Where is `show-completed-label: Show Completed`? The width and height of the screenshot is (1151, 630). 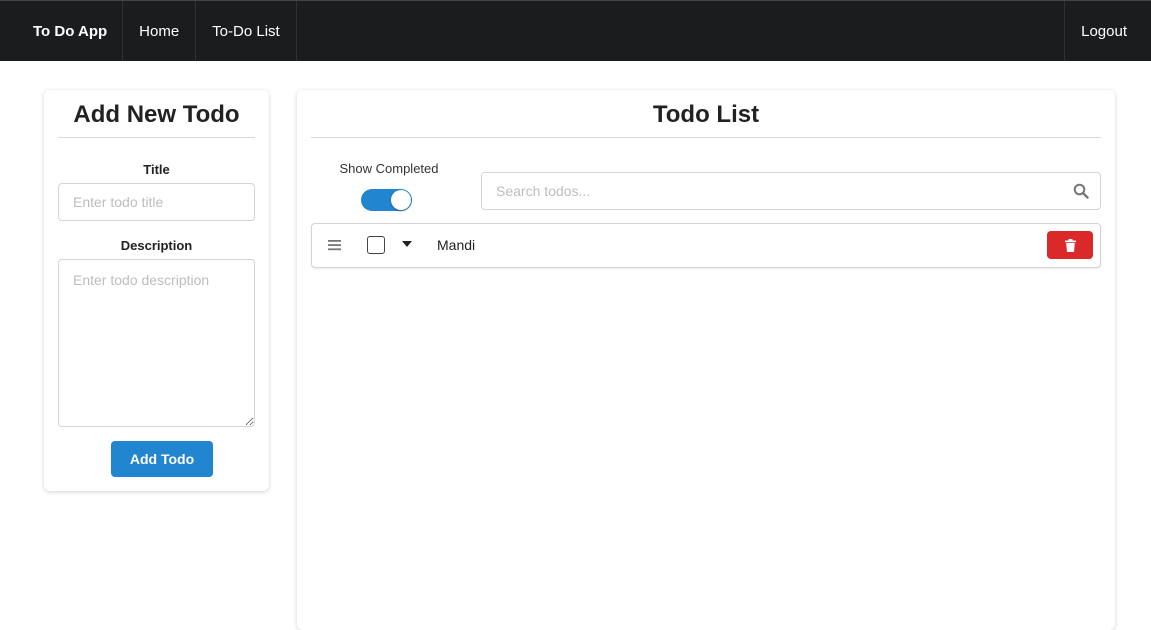
show-completed-label: Show Completed is located at coordinates (389, 168).